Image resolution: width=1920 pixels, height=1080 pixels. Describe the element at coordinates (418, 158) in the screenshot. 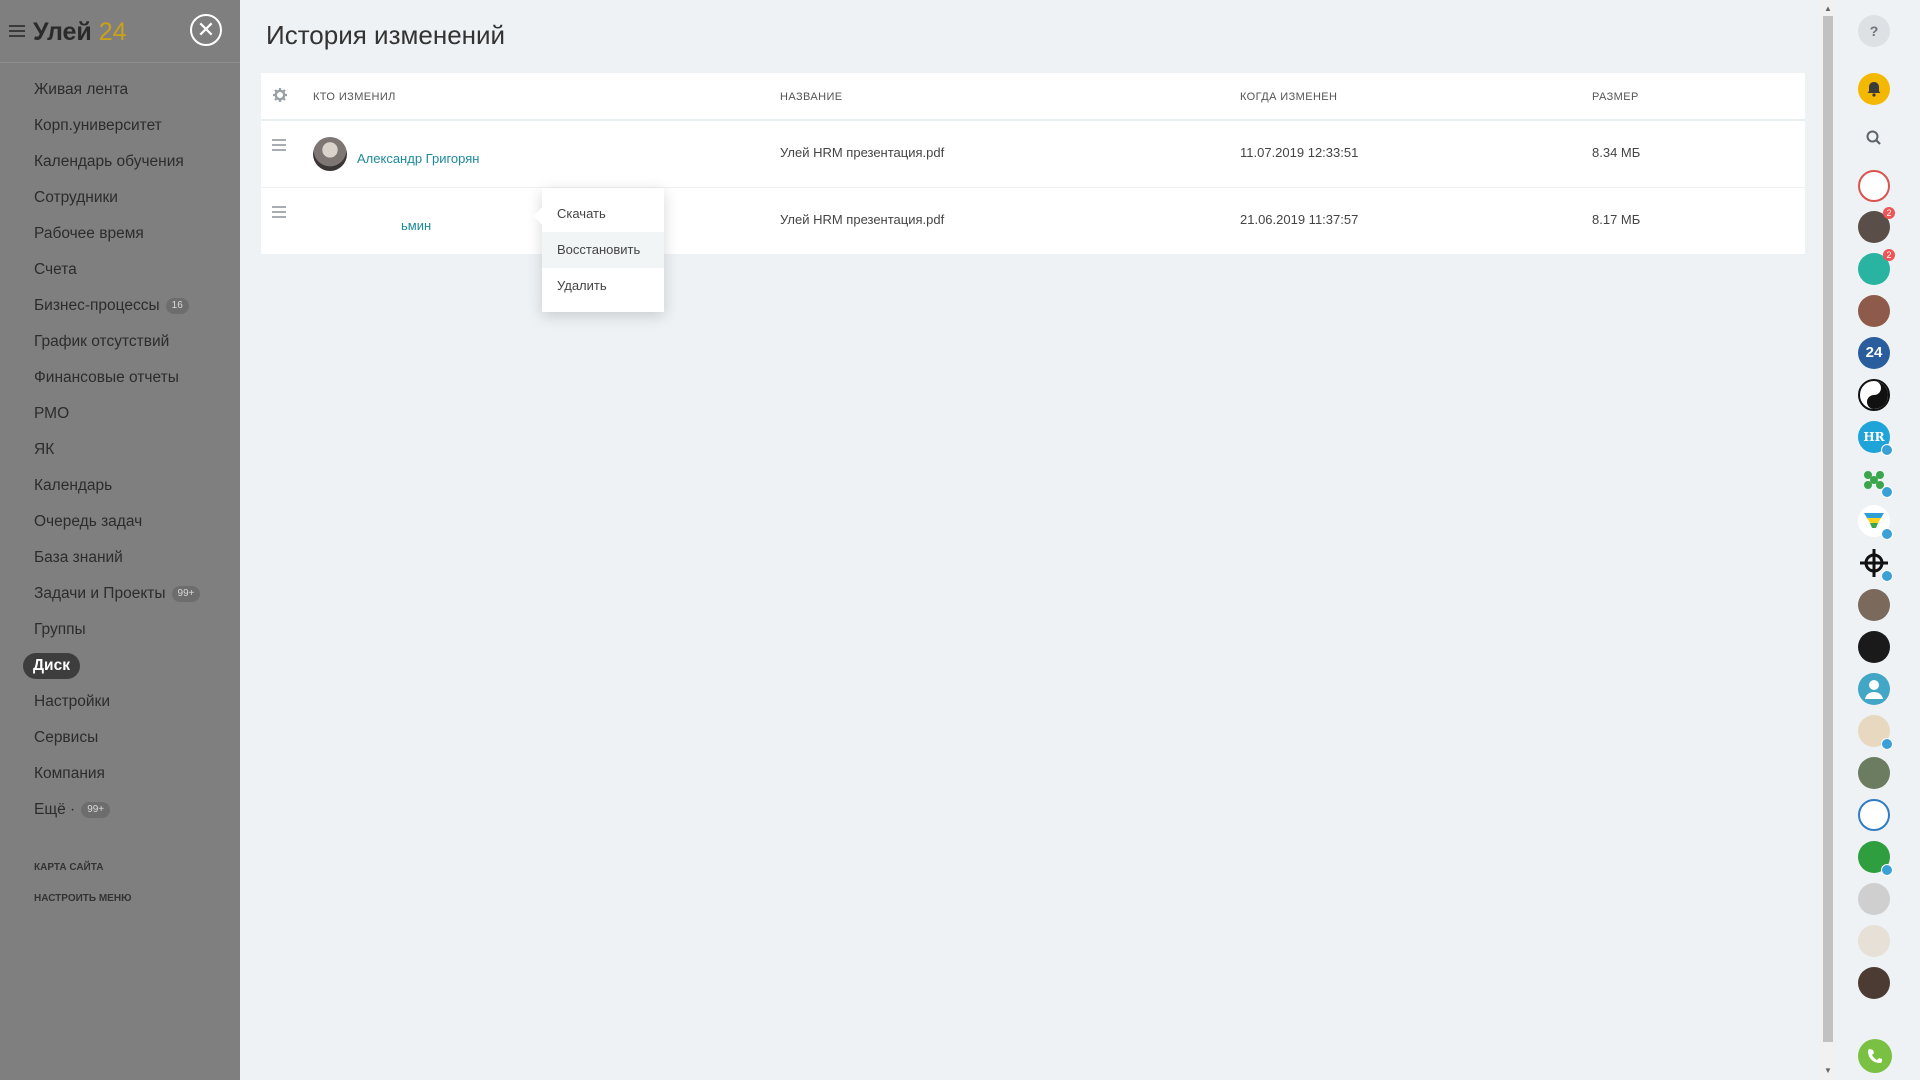

I see `user-link: Александр Григорян` at that location.